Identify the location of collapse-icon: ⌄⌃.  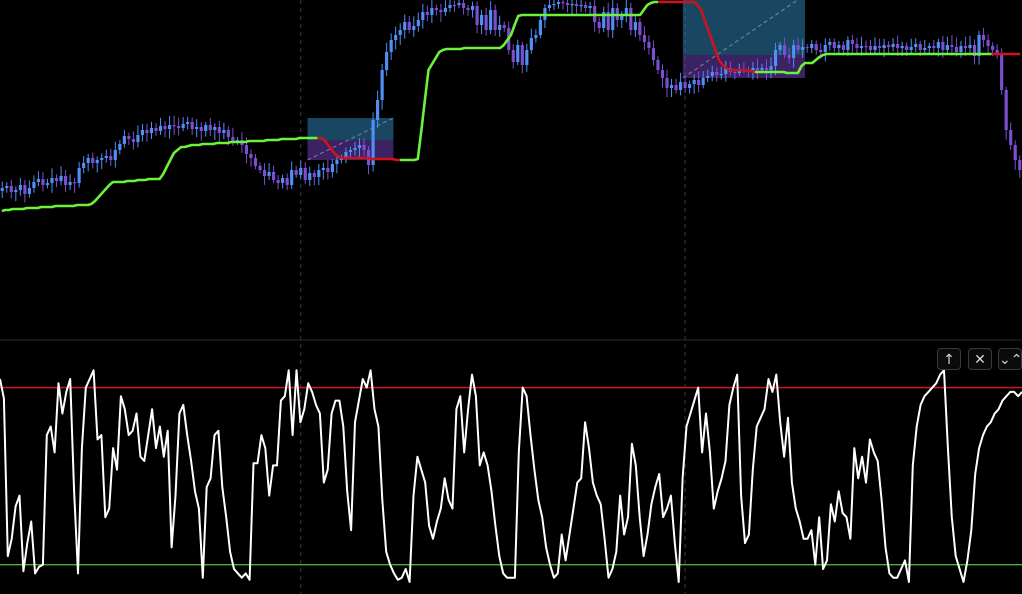
(1010, 359).